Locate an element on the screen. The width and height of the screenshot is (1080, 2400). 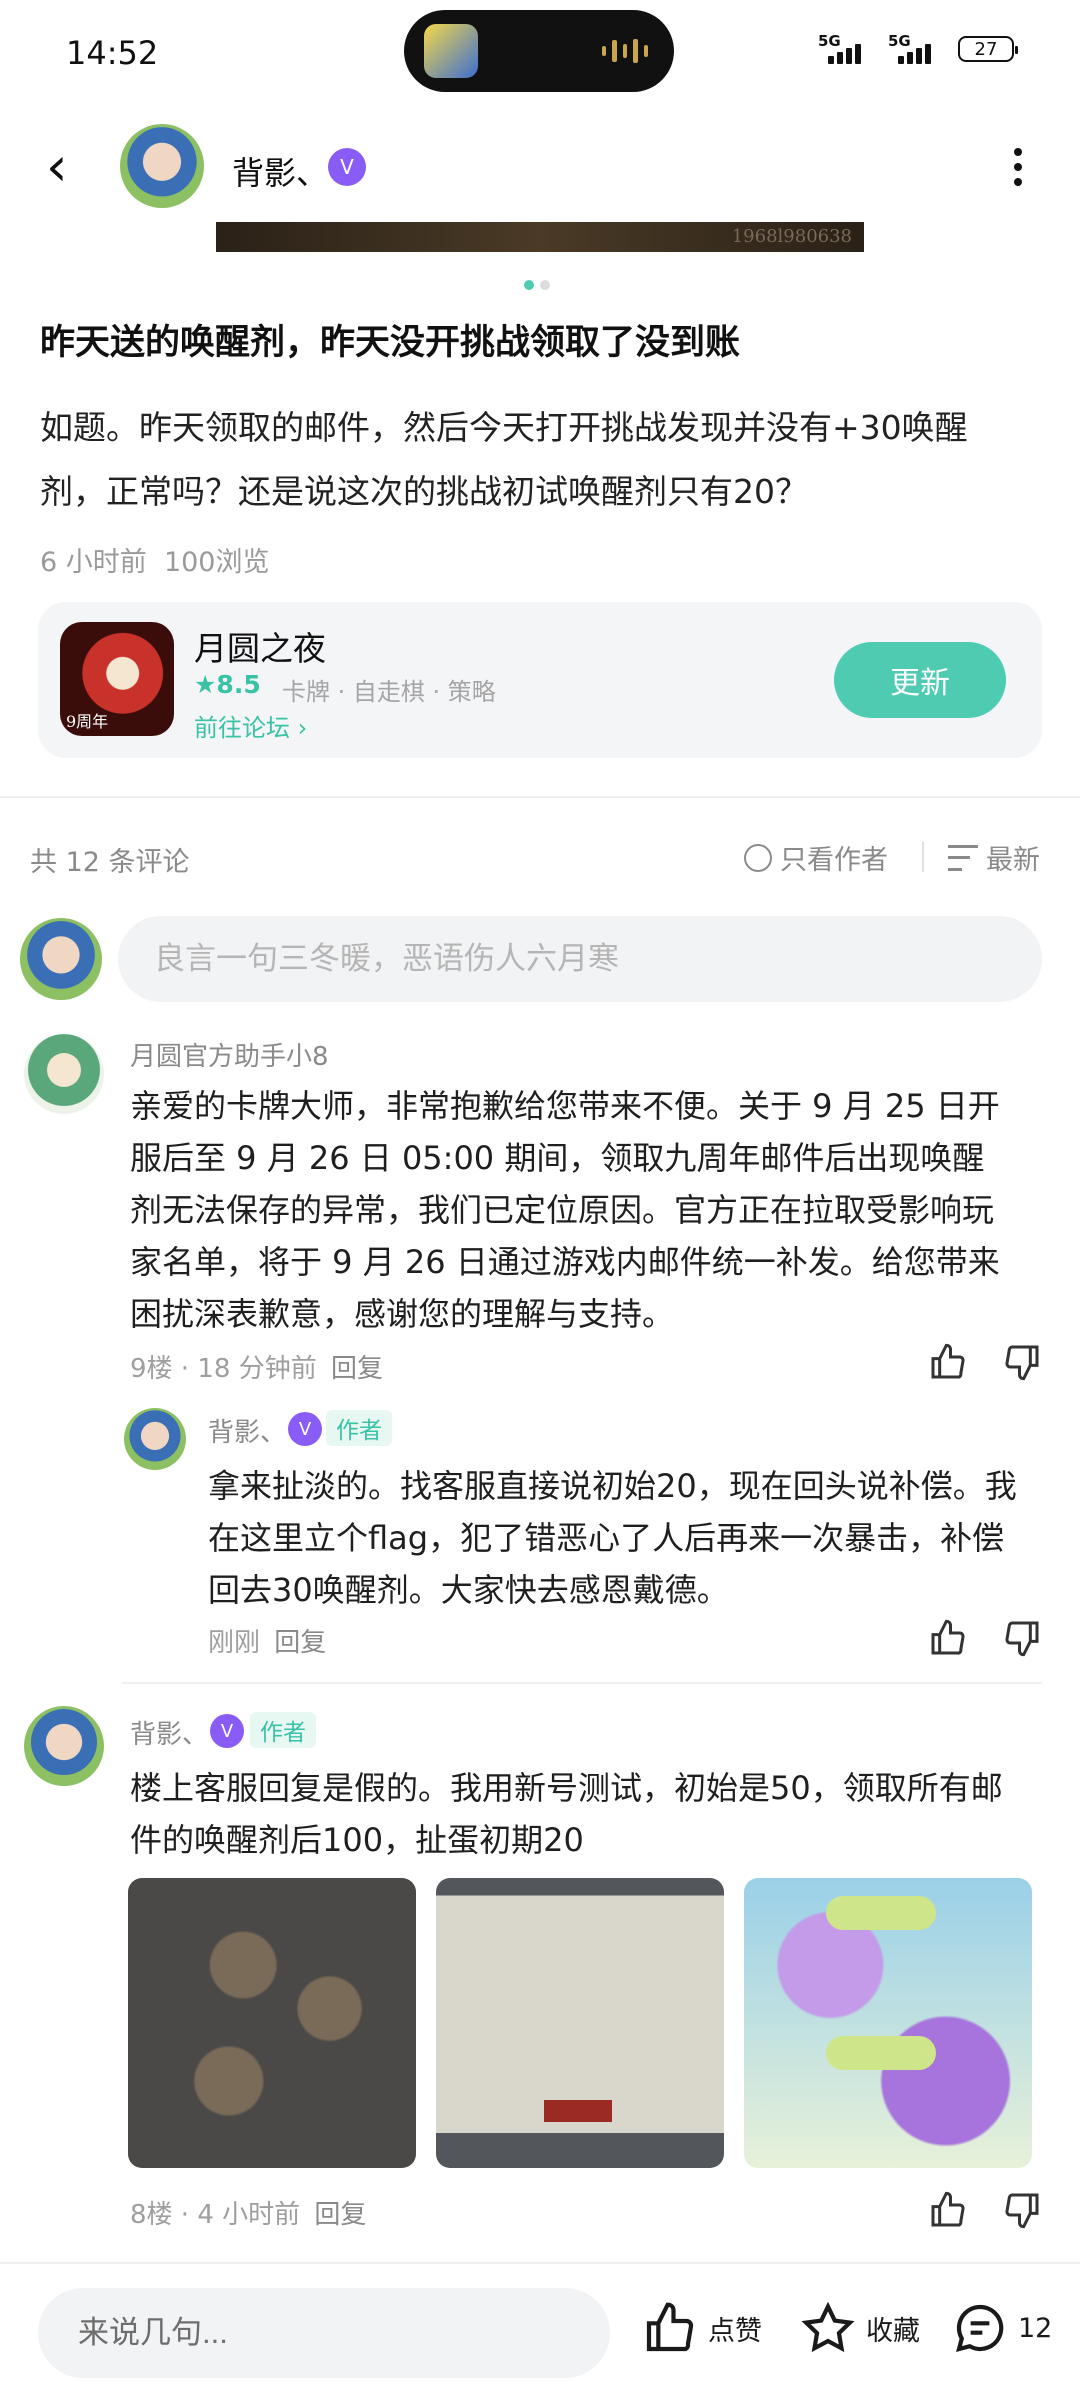
bottom-comment-input is located at coordinates (324, 2333).